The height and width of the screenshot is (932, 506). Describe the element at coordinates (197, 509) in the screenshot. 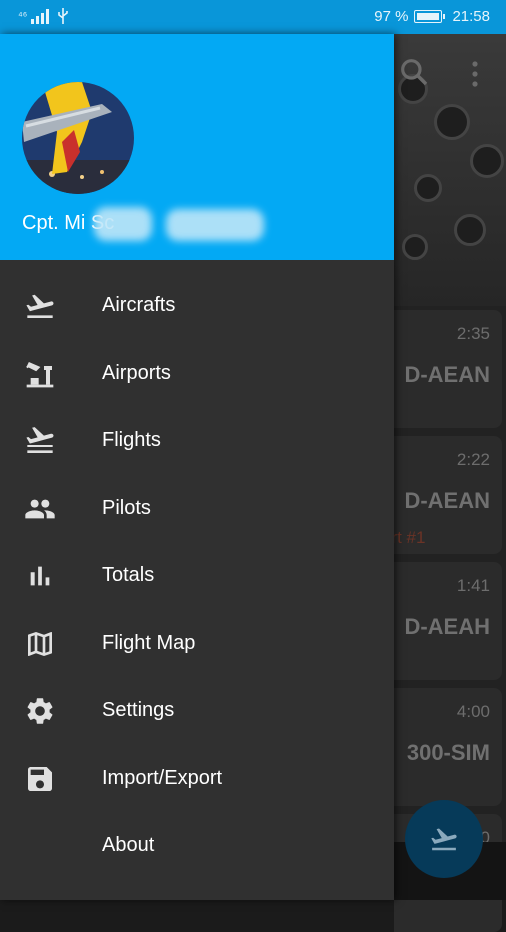

I see `menu-item-pilots: Pilots` at that location.